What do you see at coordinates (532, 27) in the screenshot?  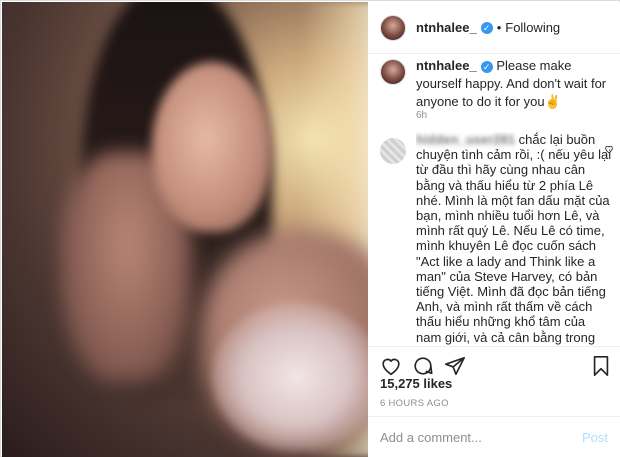 I see `following-button: Following` at bounding box center [532, 27].